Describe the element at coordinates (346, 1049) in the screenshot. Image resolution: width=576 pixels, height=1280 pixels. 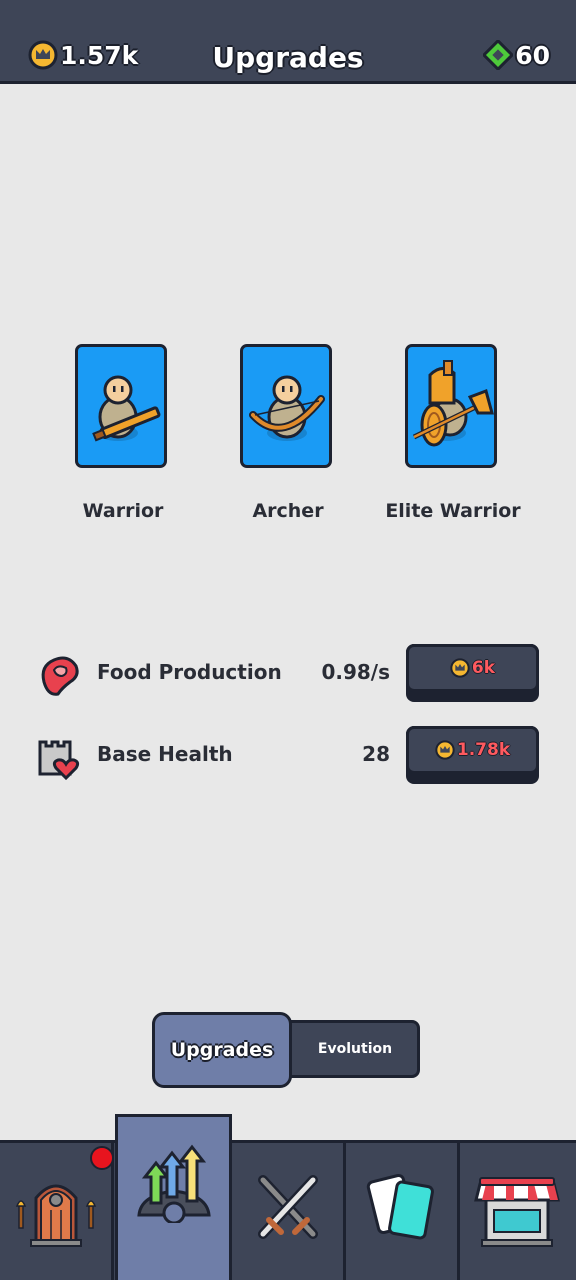
I see `tab-evolution: Evolution` at that location.